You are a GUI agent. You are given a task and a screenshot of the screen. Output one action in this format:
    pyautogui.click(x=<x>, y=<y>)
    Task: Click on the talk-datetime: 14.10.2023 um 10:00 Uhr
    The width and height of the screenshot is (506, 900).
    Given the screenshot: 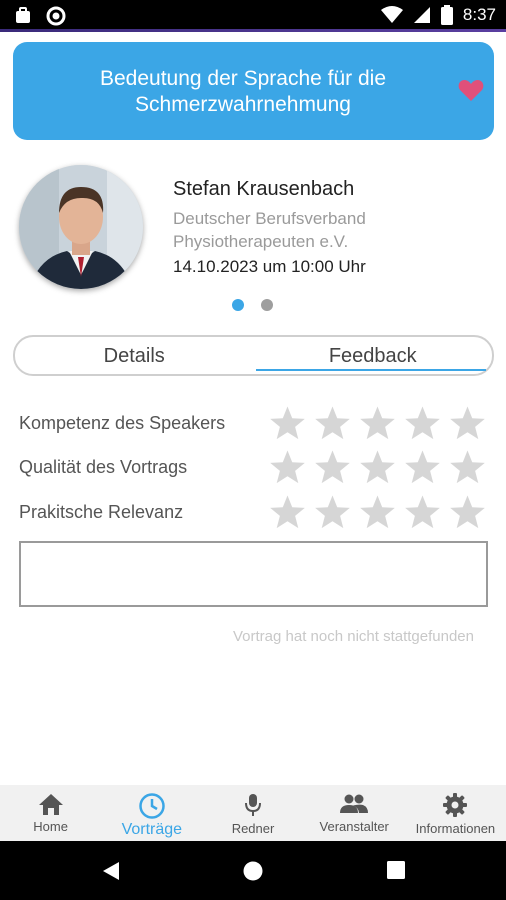 What is the action you would take?
    pyautogui.click(x=269, y=266)
    